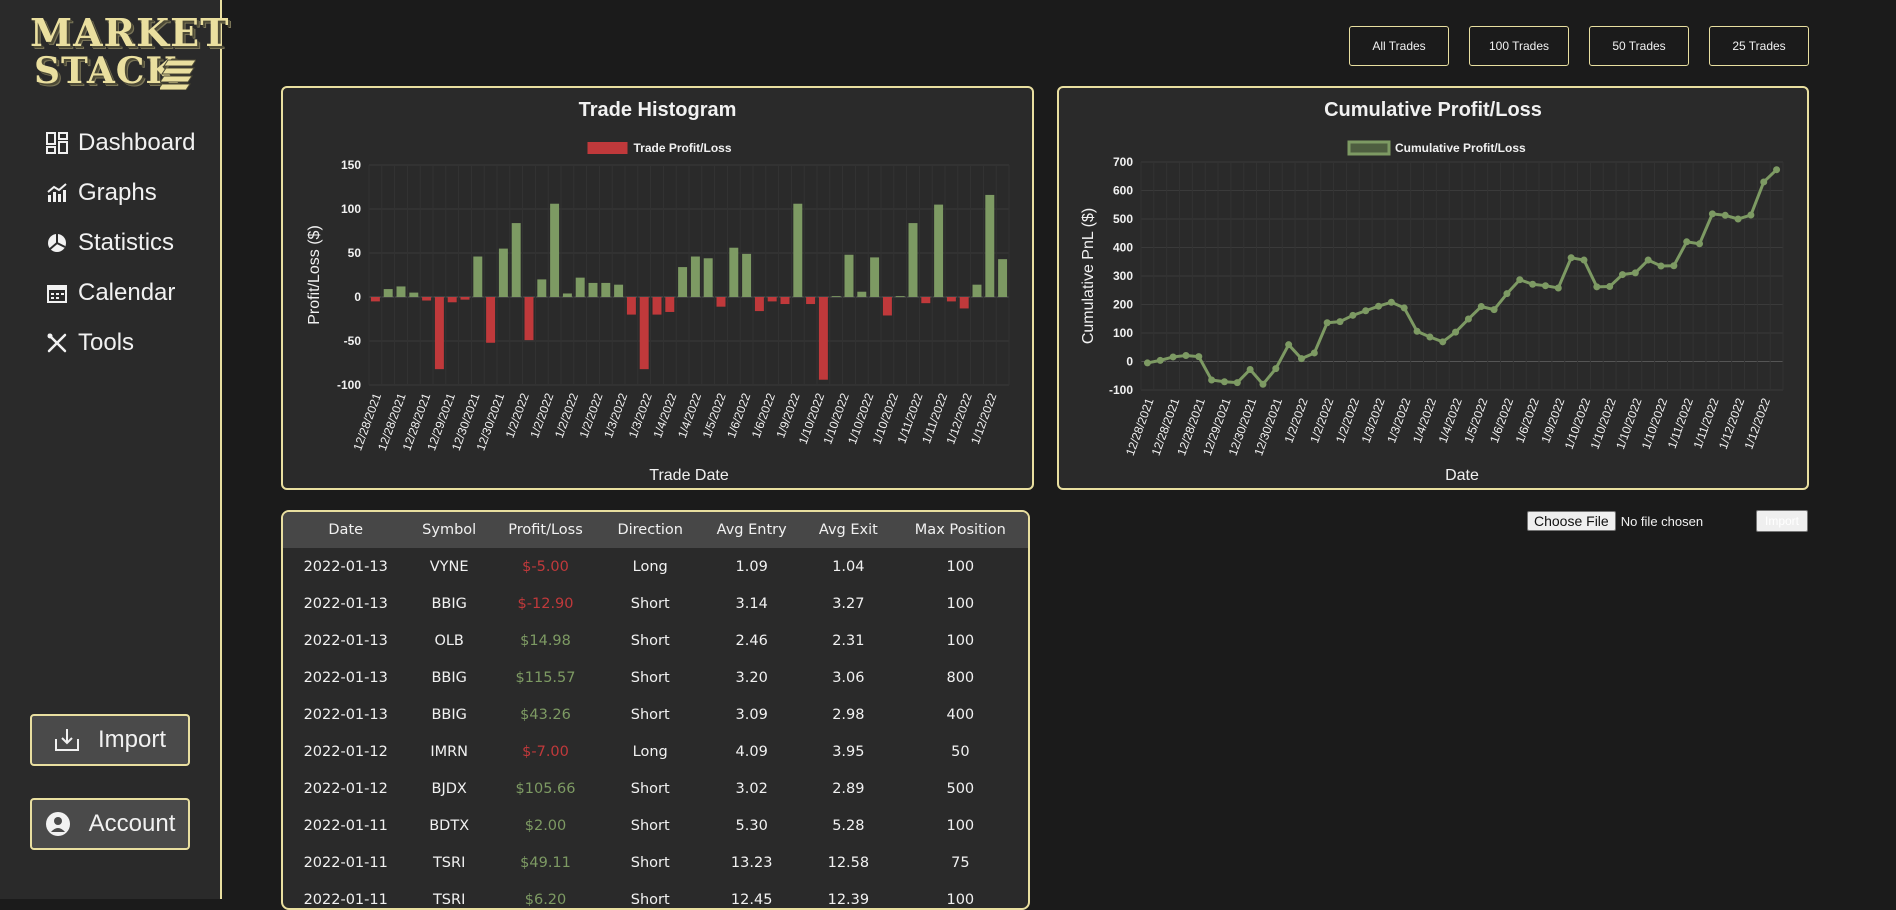 The height and width of the screenshot is (910, 1896). What do you see at coordinates (1475, 420) in the screenshot?
I see `x-tick-label: 1/5/2022` at bounding box center [1475, 420].